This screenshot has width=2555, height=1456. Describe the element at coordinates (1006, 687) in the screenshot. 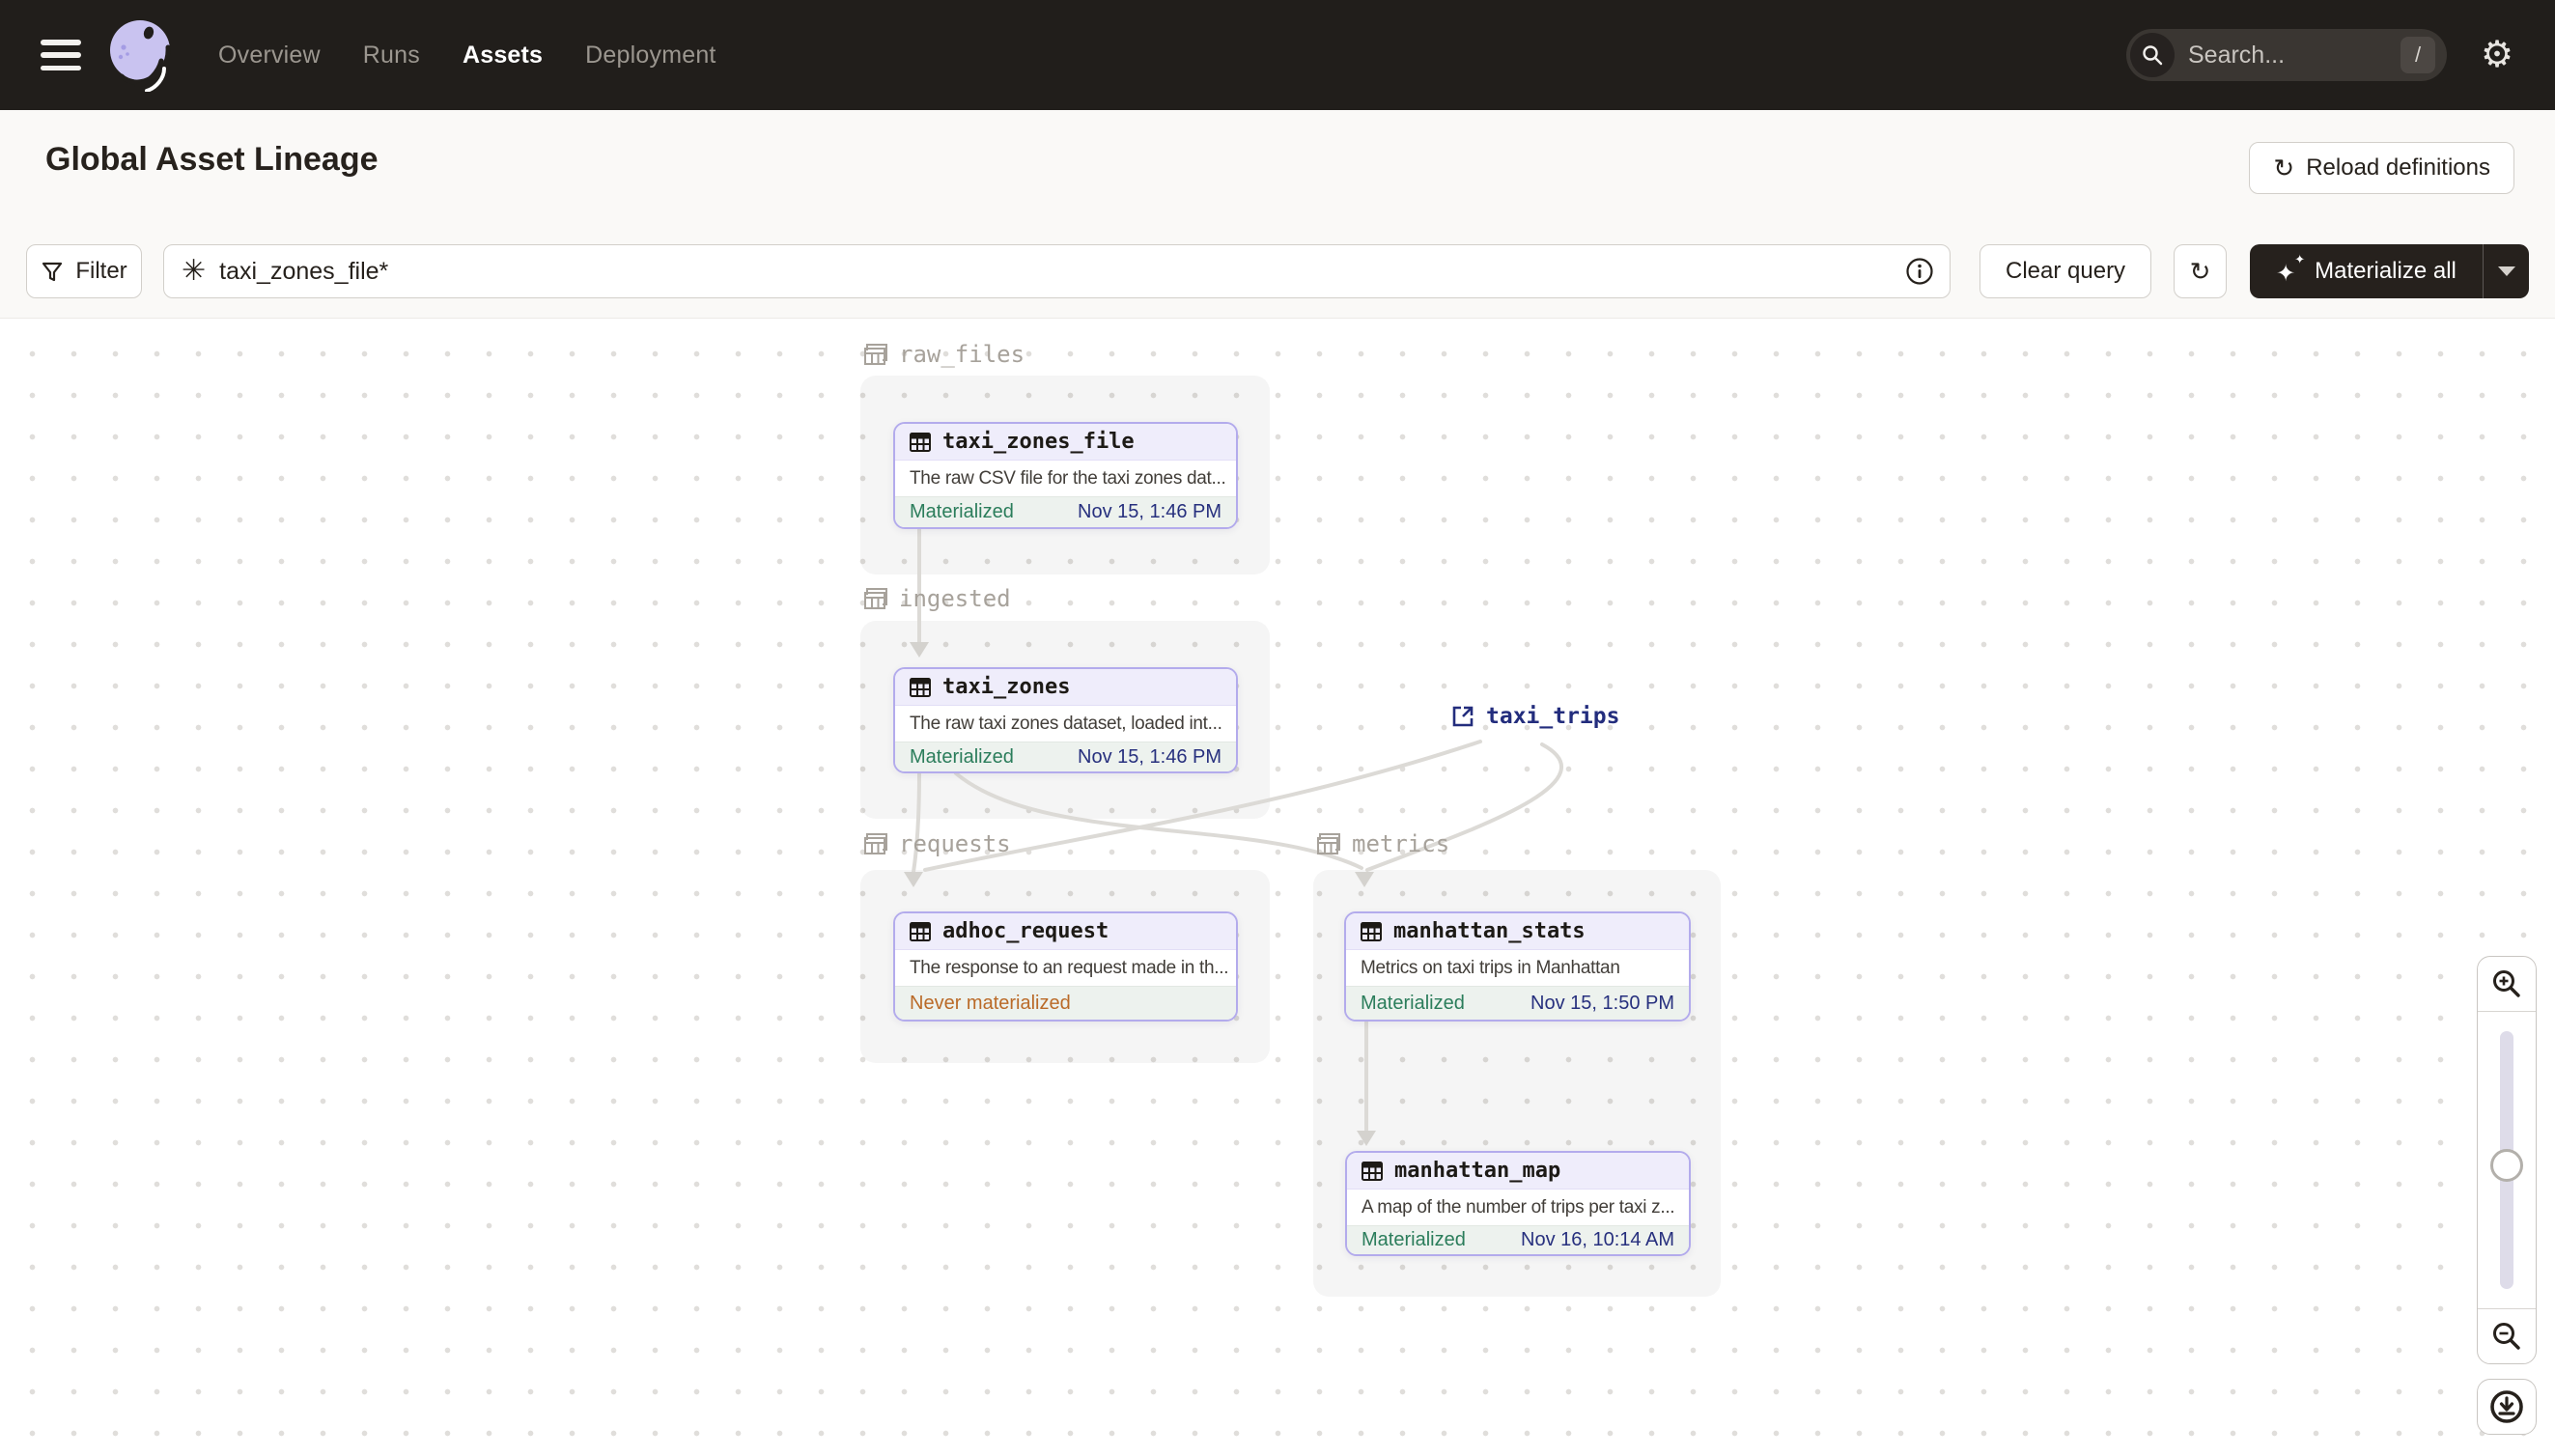

I see `asset-title: taxi_zones` at that location.